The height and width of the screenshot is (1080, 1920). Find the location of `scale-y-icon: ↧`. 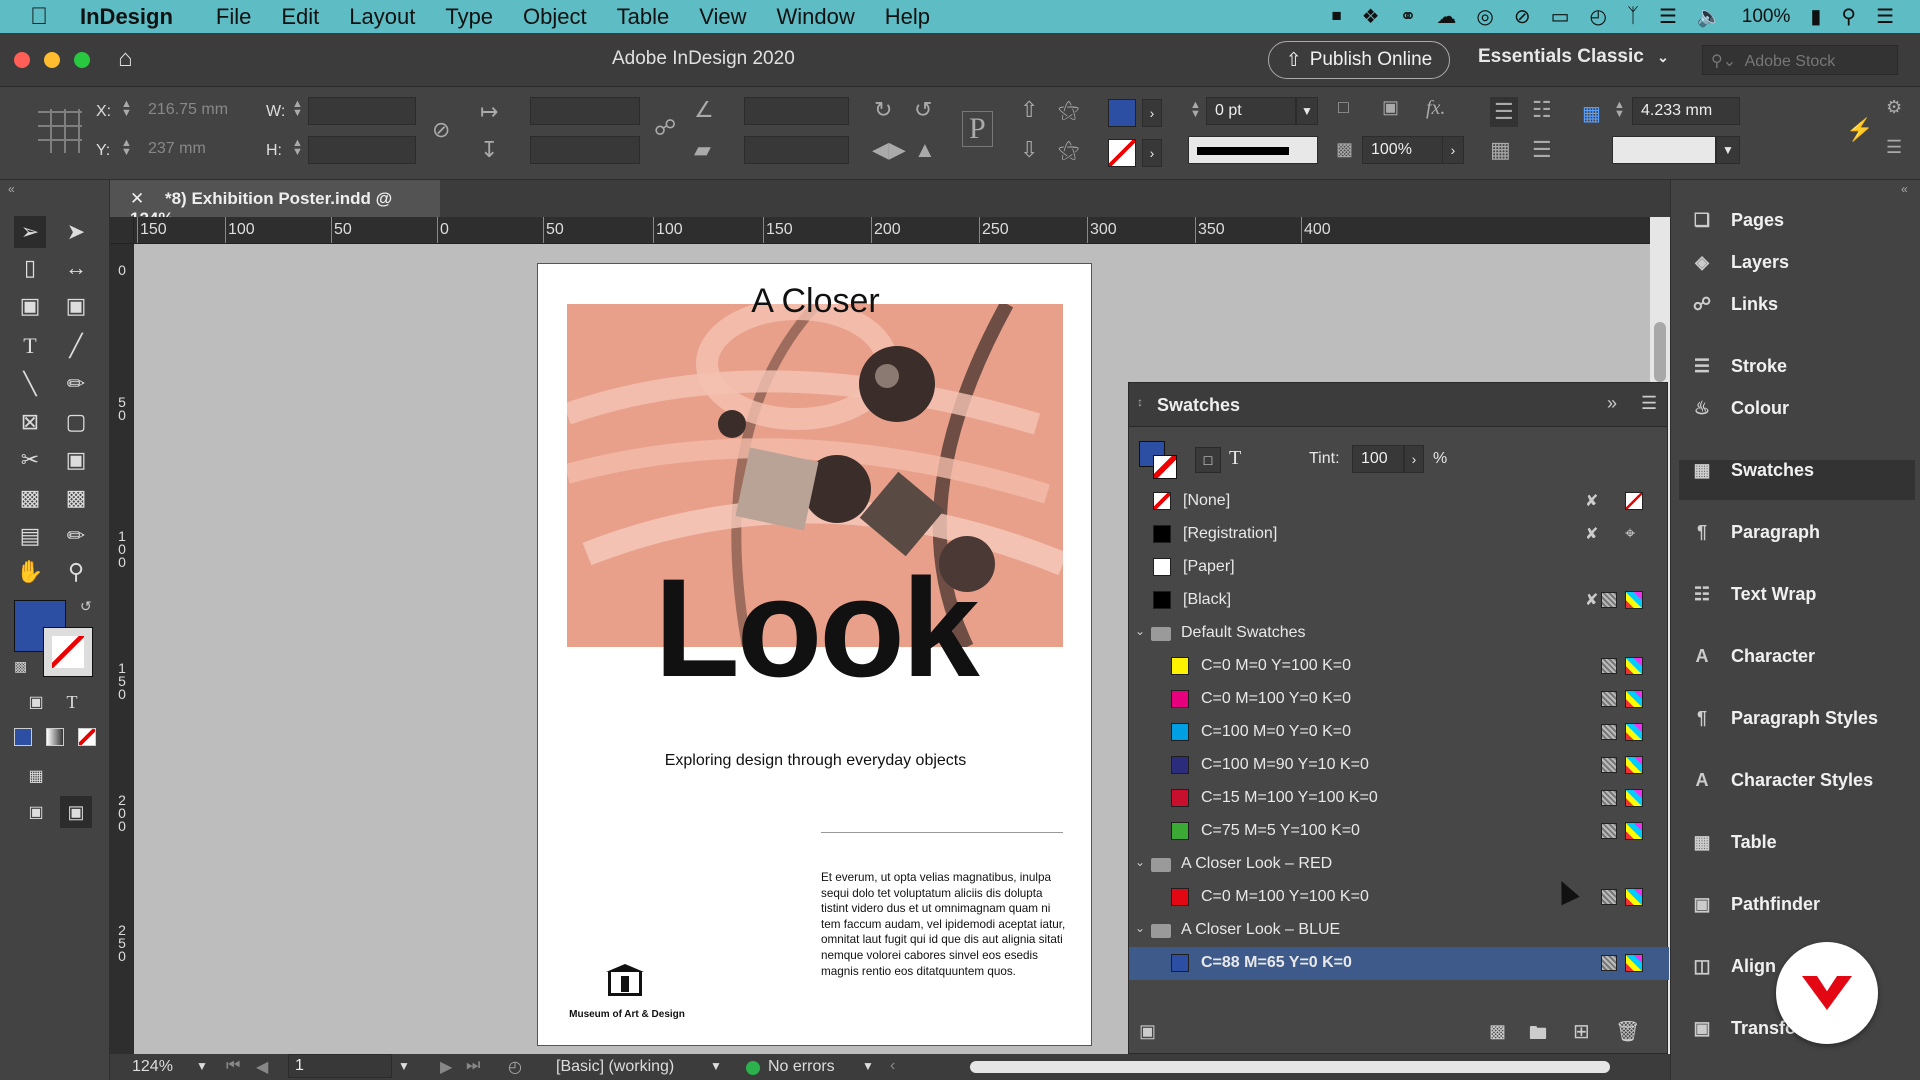

scale-y-icon: ↧ is located at coordinates (489, 150).